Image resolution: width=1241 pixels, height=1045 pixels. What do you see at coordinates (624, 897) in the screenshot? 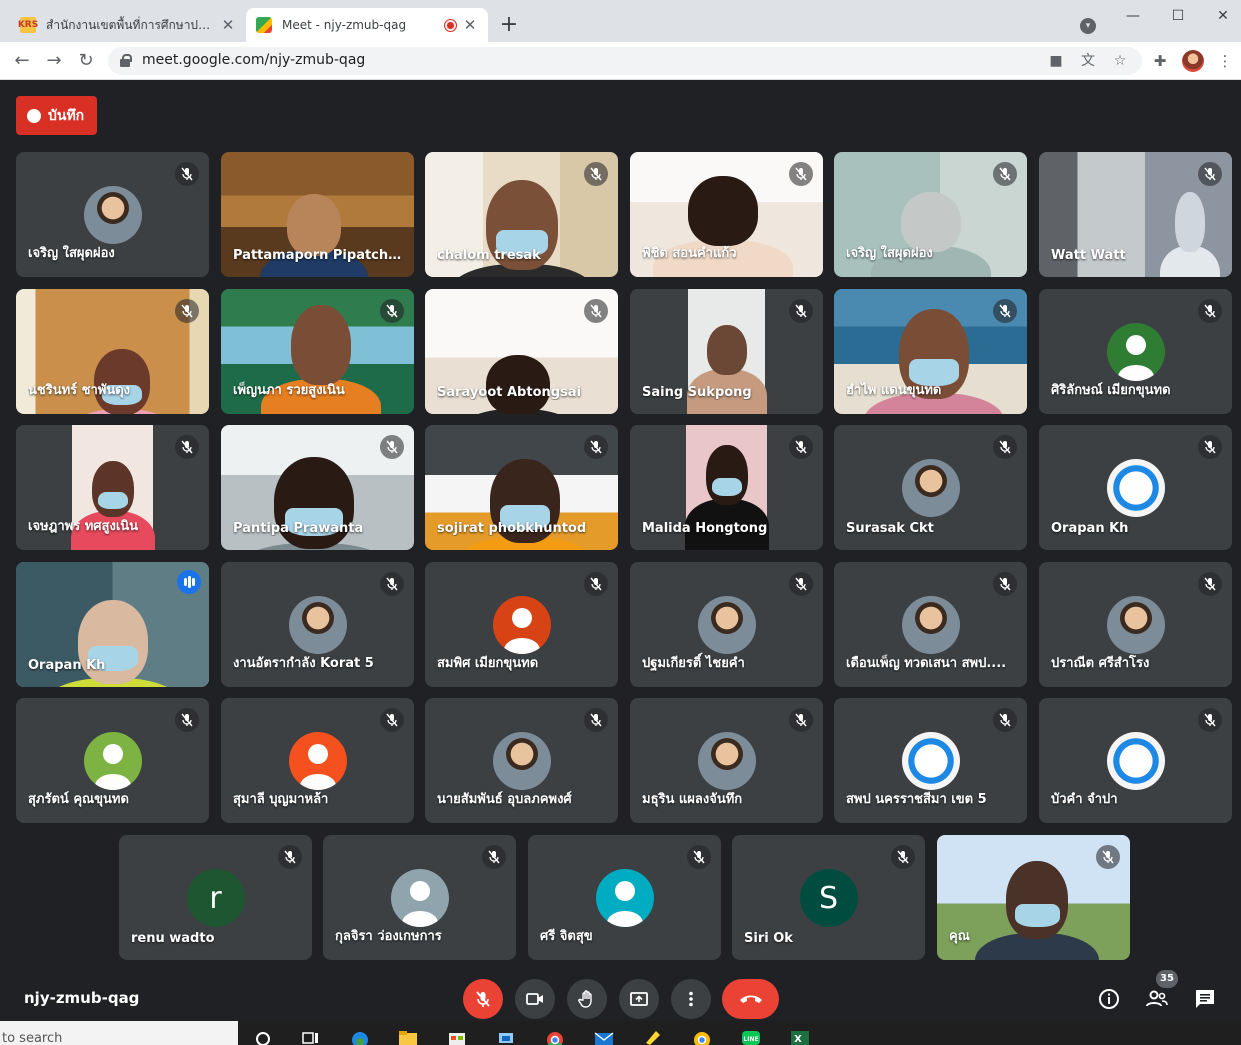
I see `participant-tile: ศรี จิตสุข` at bounding box center [624, 897].